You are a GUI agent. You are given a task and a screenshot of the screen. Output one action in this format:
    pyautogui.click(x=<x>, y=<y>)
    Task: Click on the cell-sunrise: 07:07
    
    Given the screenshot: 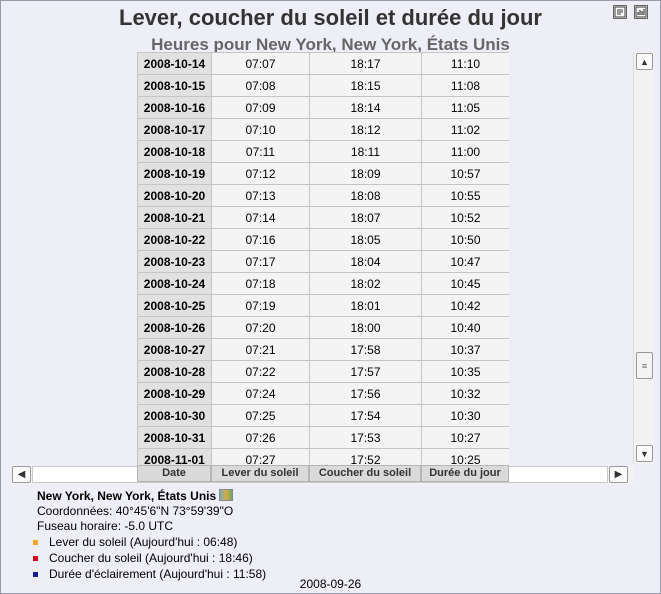 What is the action you would take?
    pyautogui.click(x=260, y=63)
    